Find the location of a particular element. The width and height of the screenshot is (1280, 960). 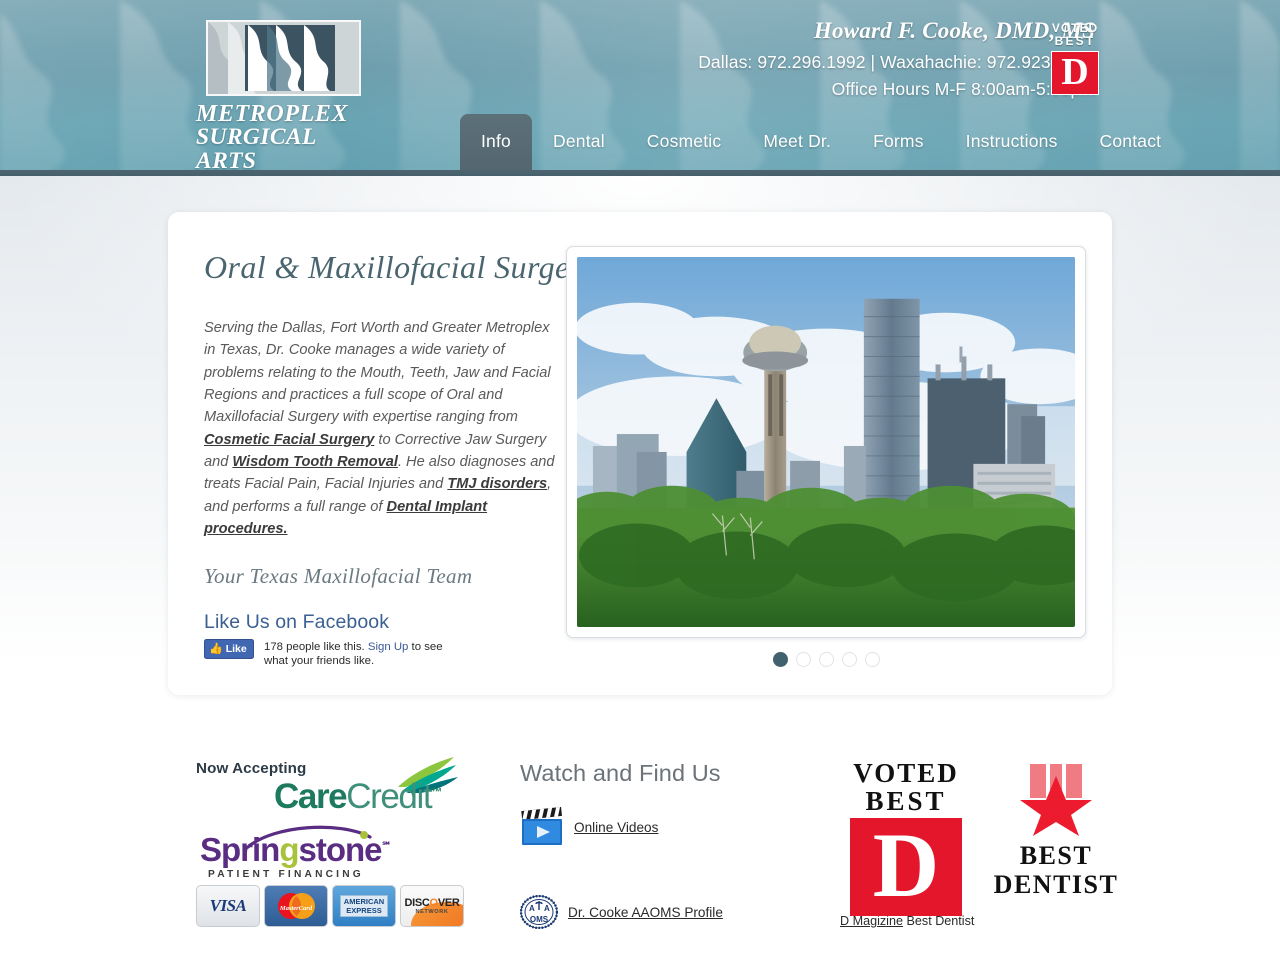

badge-voted-label: VOTED is located at coordinates (1075, 28).